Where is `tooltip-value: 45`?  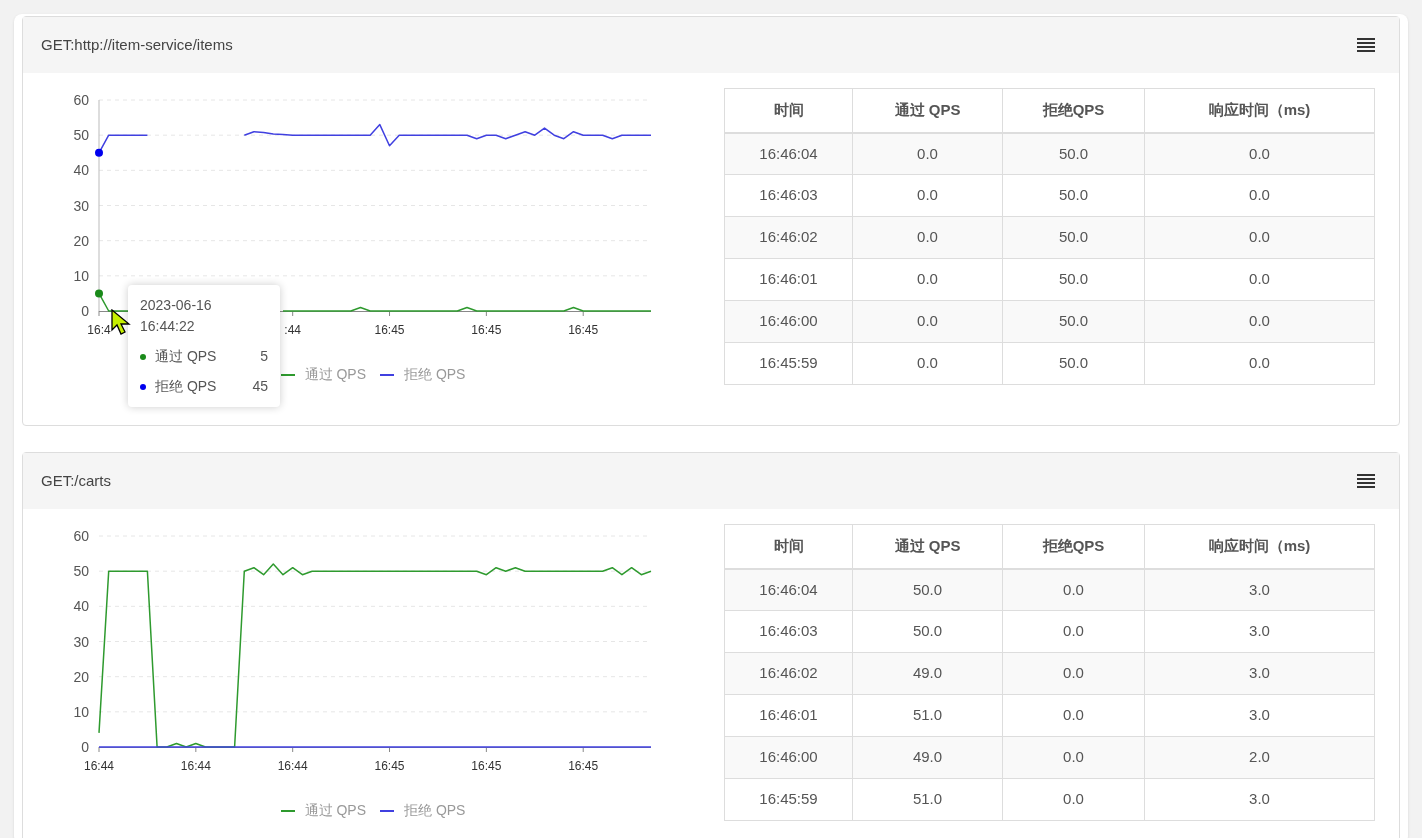
tooltip-value: 45 is located at coordinates (260, 386).